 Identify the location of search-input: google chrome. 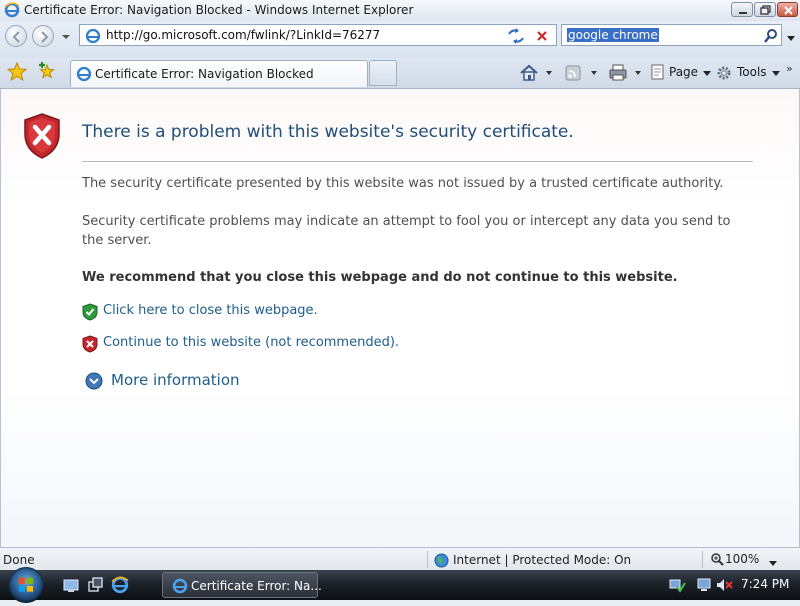
(613, 35).